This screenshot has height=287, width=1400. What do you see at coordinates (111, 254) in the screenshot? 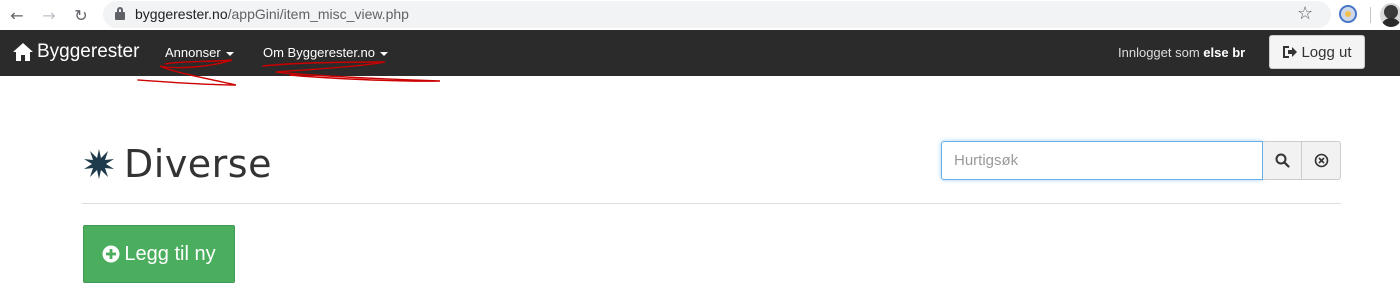
I see `plus-circle-icon` at bounding box center [111, 254].